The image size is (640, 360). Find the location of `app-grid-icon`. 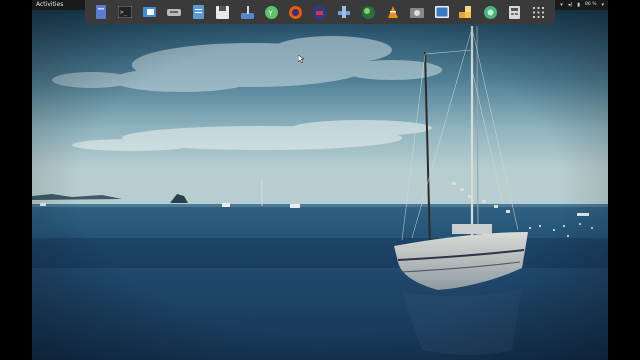

app-grid-icon is located at coordinates (538, 12).